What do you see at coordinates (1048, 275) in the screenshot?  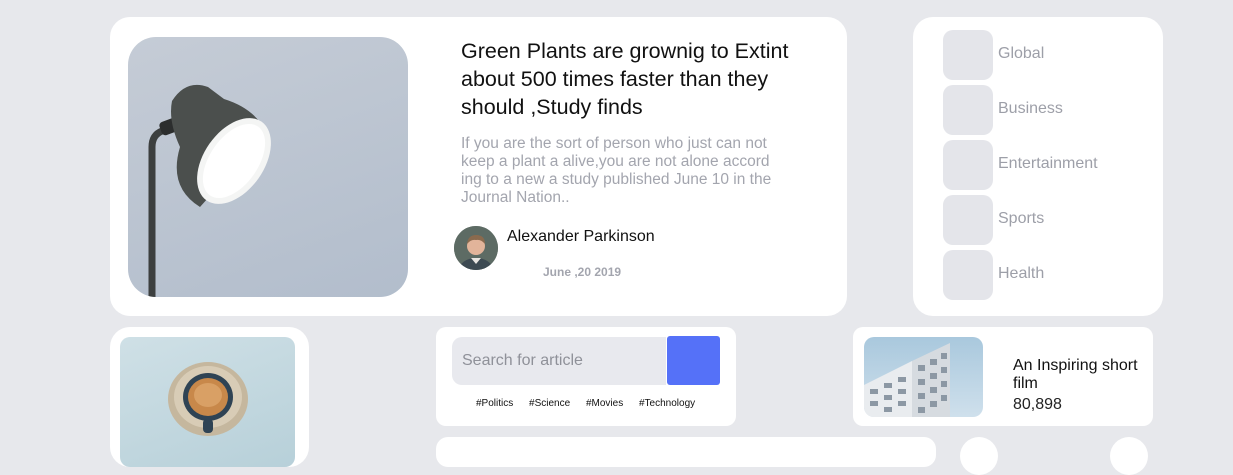 I see `category-health: Health` at bounding box center [1048, 275].